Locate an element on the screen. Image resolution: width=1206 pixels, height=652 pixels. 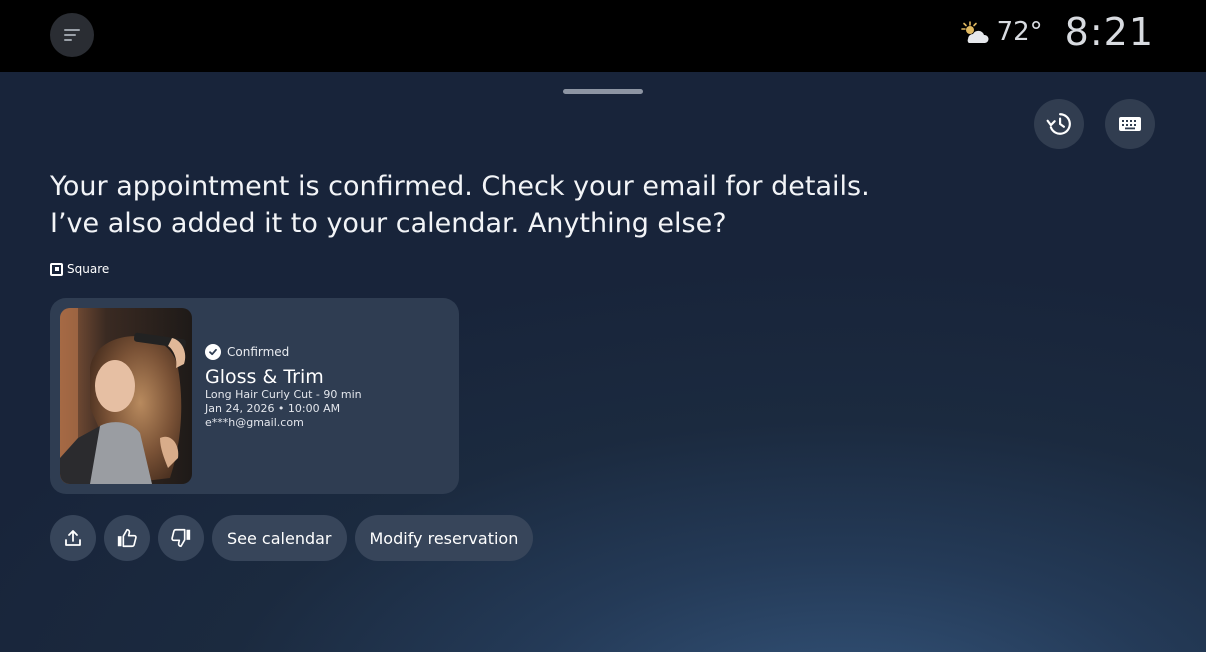
keyboard-button is located at coordinates (1130, 124).